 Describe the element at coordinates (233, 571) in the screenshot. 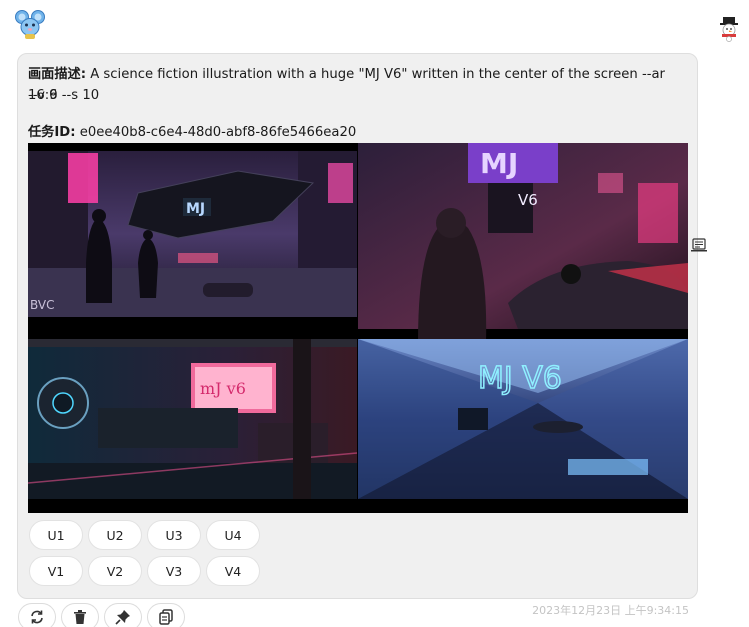

I see `variation-button-4: V4` at that location.